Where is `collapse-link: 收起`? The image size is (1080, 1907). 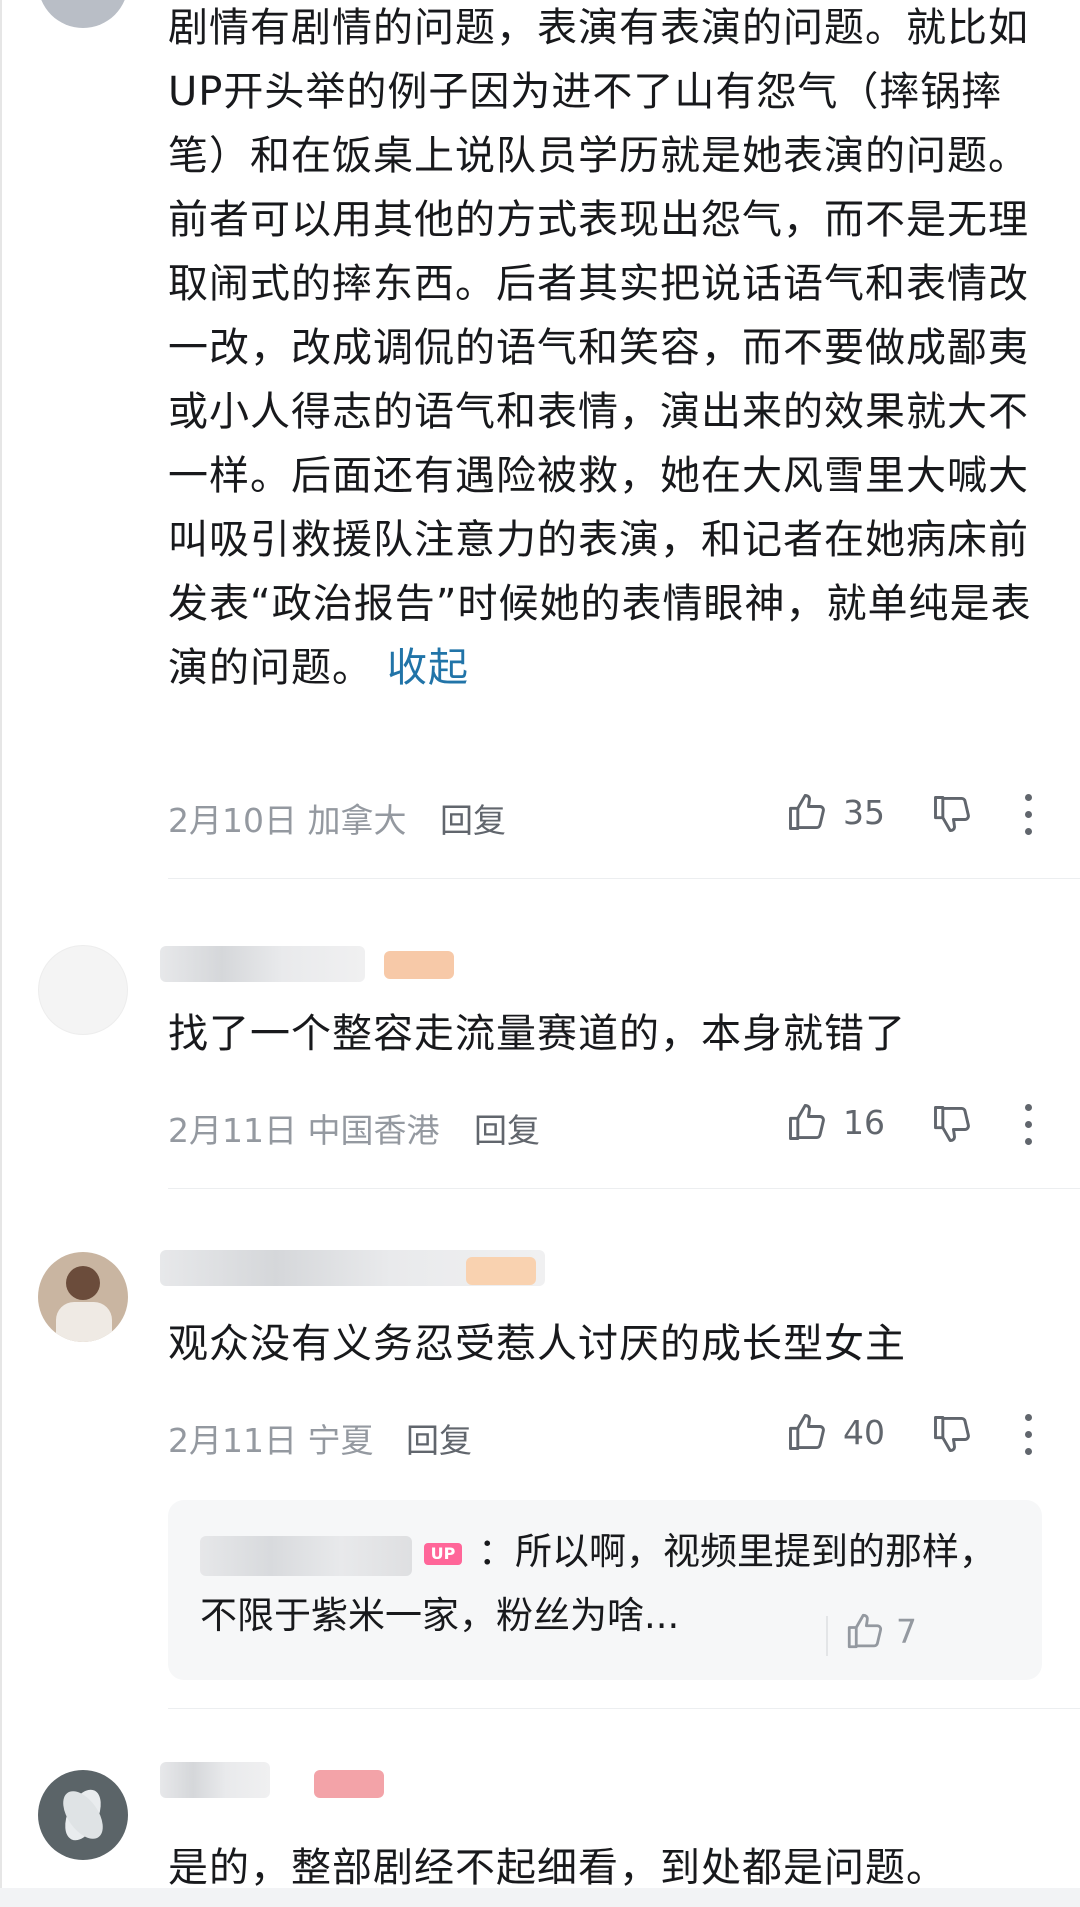 collapse-link: 收起 is located at coordinates (428, 668).